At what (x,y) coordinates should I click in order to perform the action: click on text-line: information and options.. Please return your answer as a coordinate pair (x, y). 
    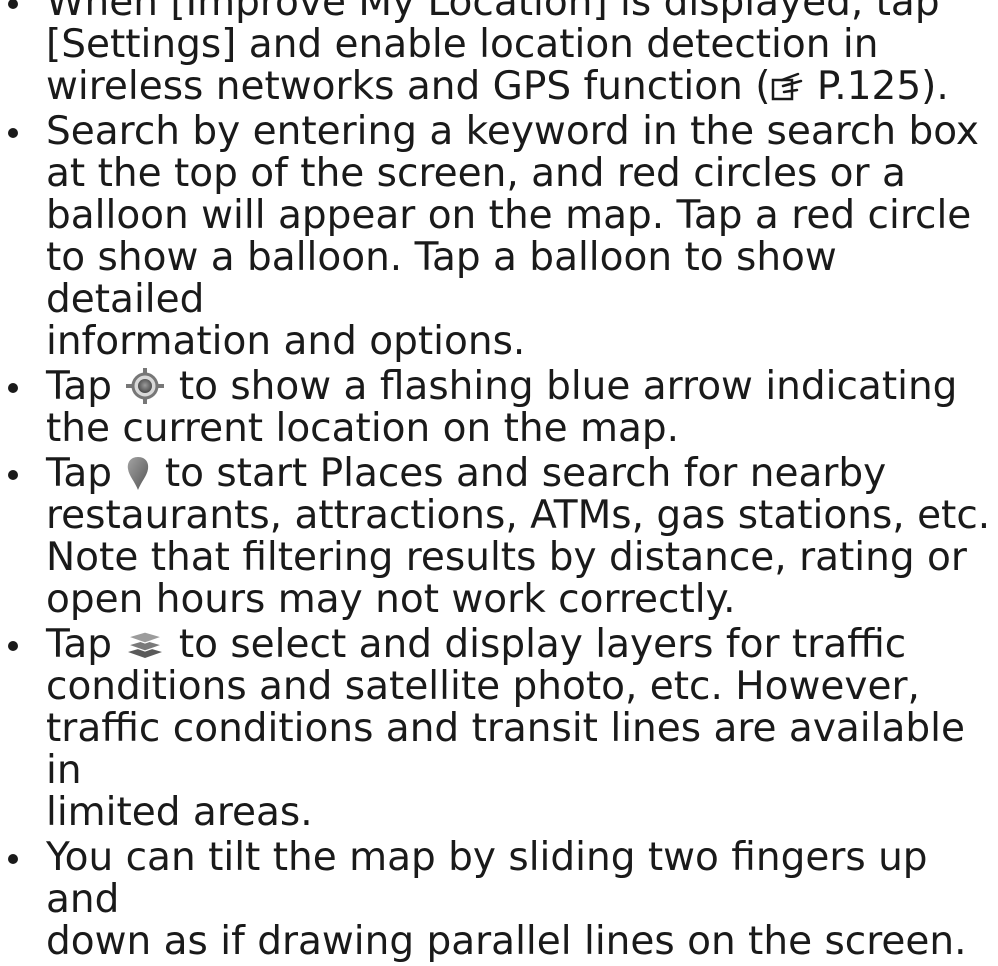
    Looking at the image, I should click on (286, 341).